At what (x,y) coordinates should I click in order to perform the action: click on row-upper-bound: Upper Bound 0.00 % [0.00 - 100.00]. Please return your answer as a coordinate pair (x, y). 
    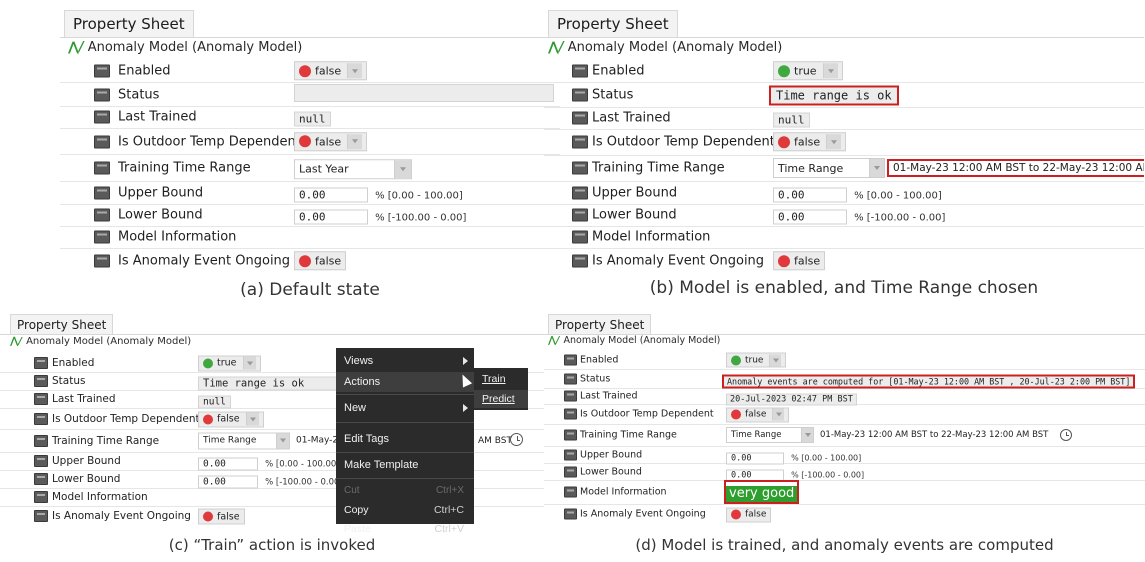
    Looking at the image, I should click on (844, 193).